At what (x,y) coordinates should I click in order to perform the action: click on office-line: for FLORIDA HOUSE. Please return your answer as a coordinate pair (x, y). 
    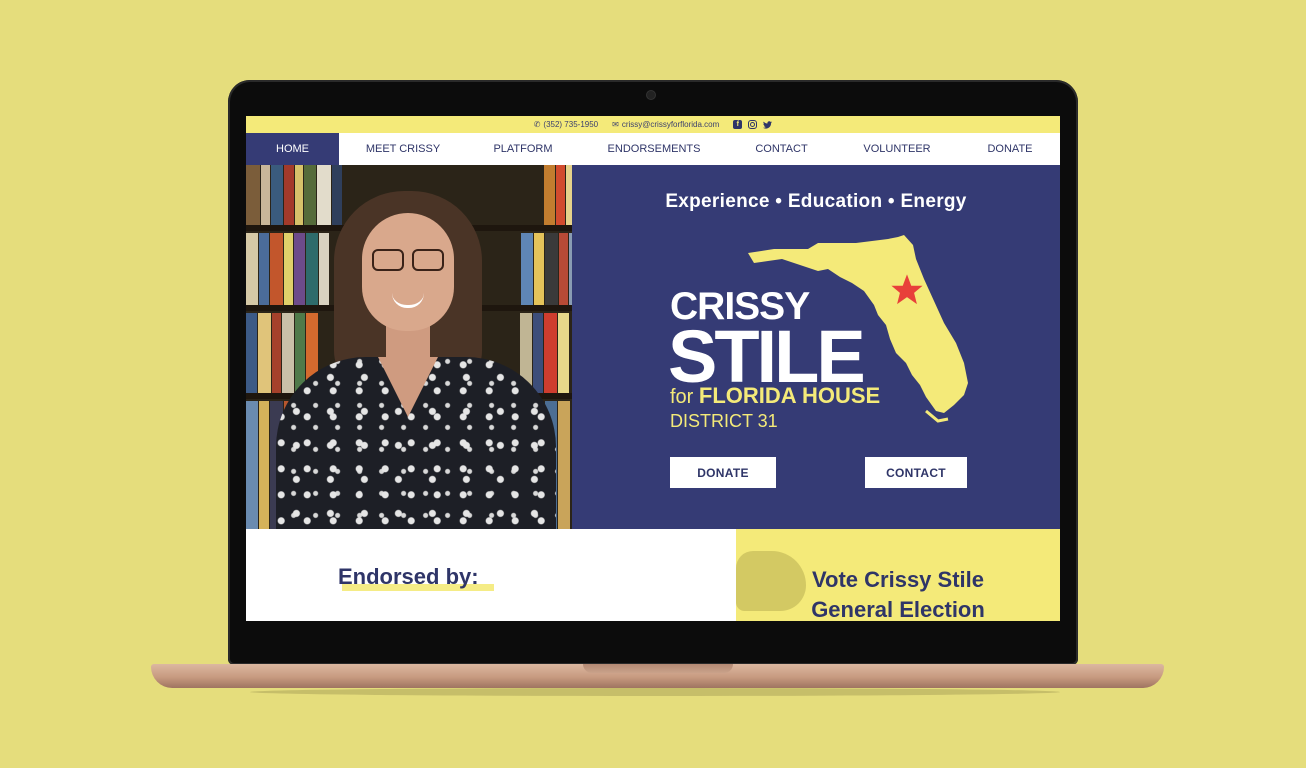
    Looking at the image, I should click on (775, 395).